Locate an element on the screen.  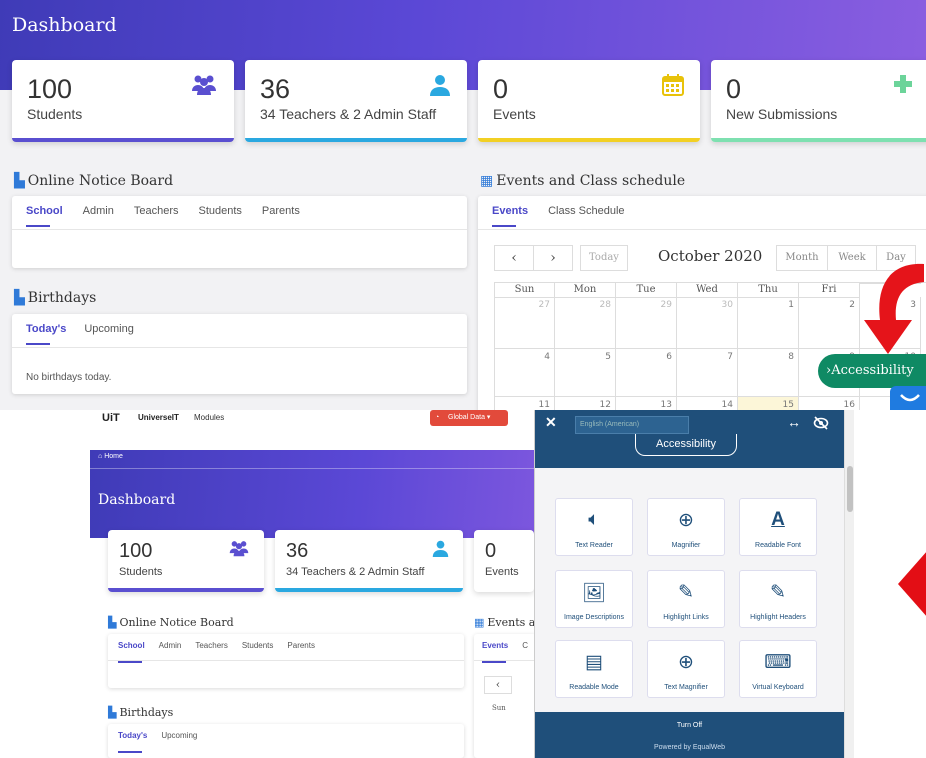
text-magnifier-option: ⊕ Text Magnifier is located at coordinates (686, 669).